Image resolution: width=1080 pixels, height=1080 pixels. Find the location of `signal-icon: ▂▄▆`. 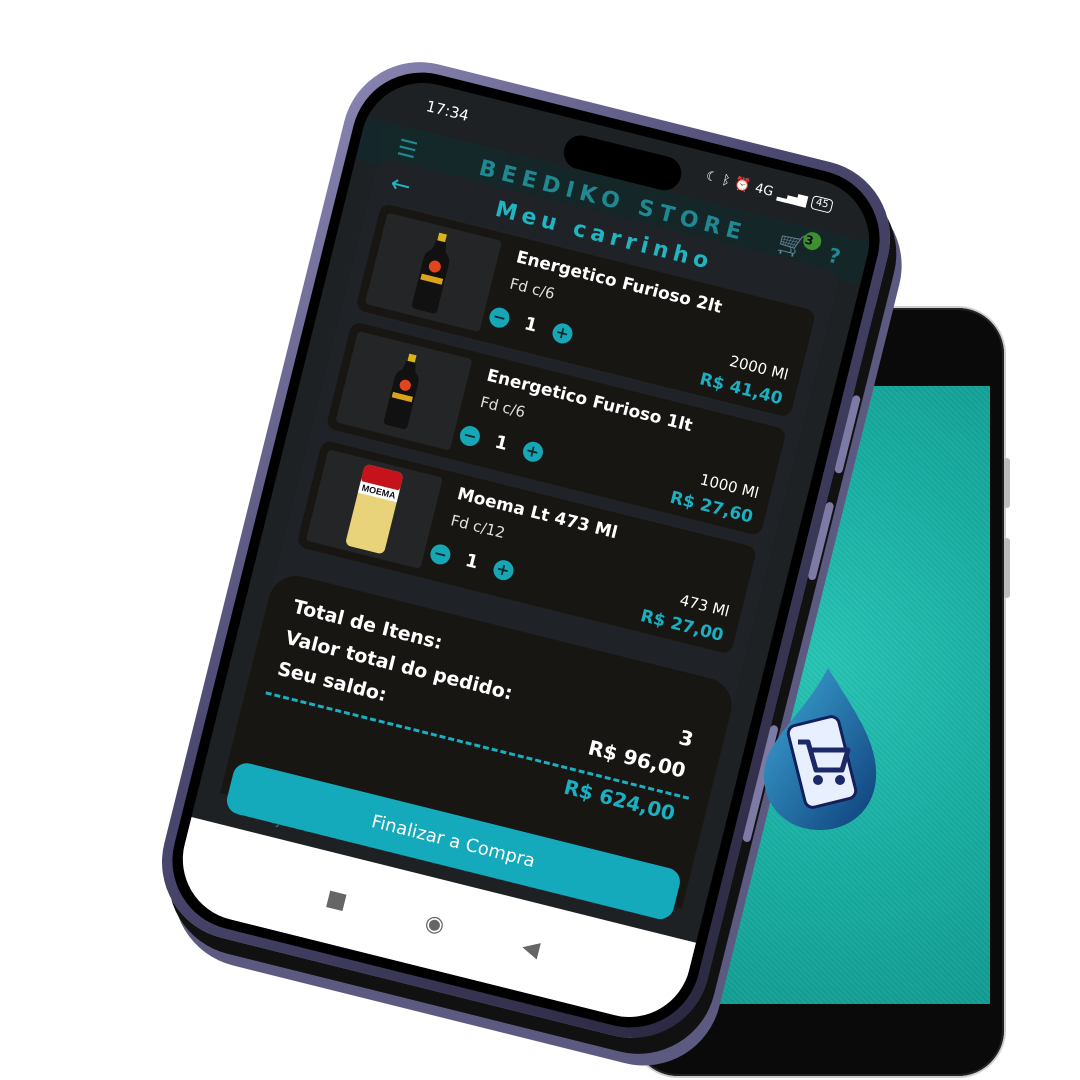

signal-icon: ▂▄▆ is located at coordinates (792, 197).